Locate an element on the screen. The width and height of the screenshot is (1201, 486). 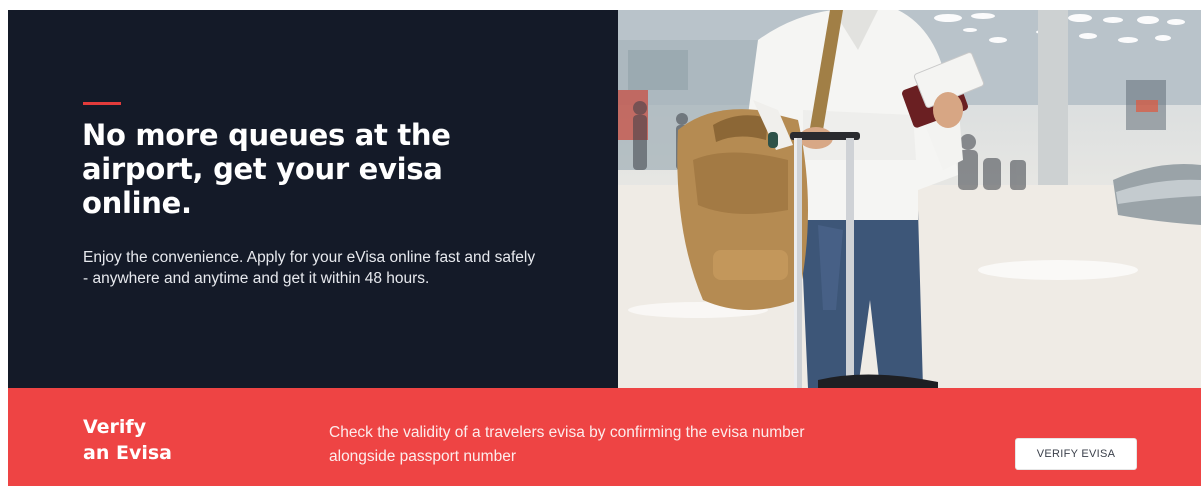
verify-title-line2: an Evisa is located at coordinates (127, 453).